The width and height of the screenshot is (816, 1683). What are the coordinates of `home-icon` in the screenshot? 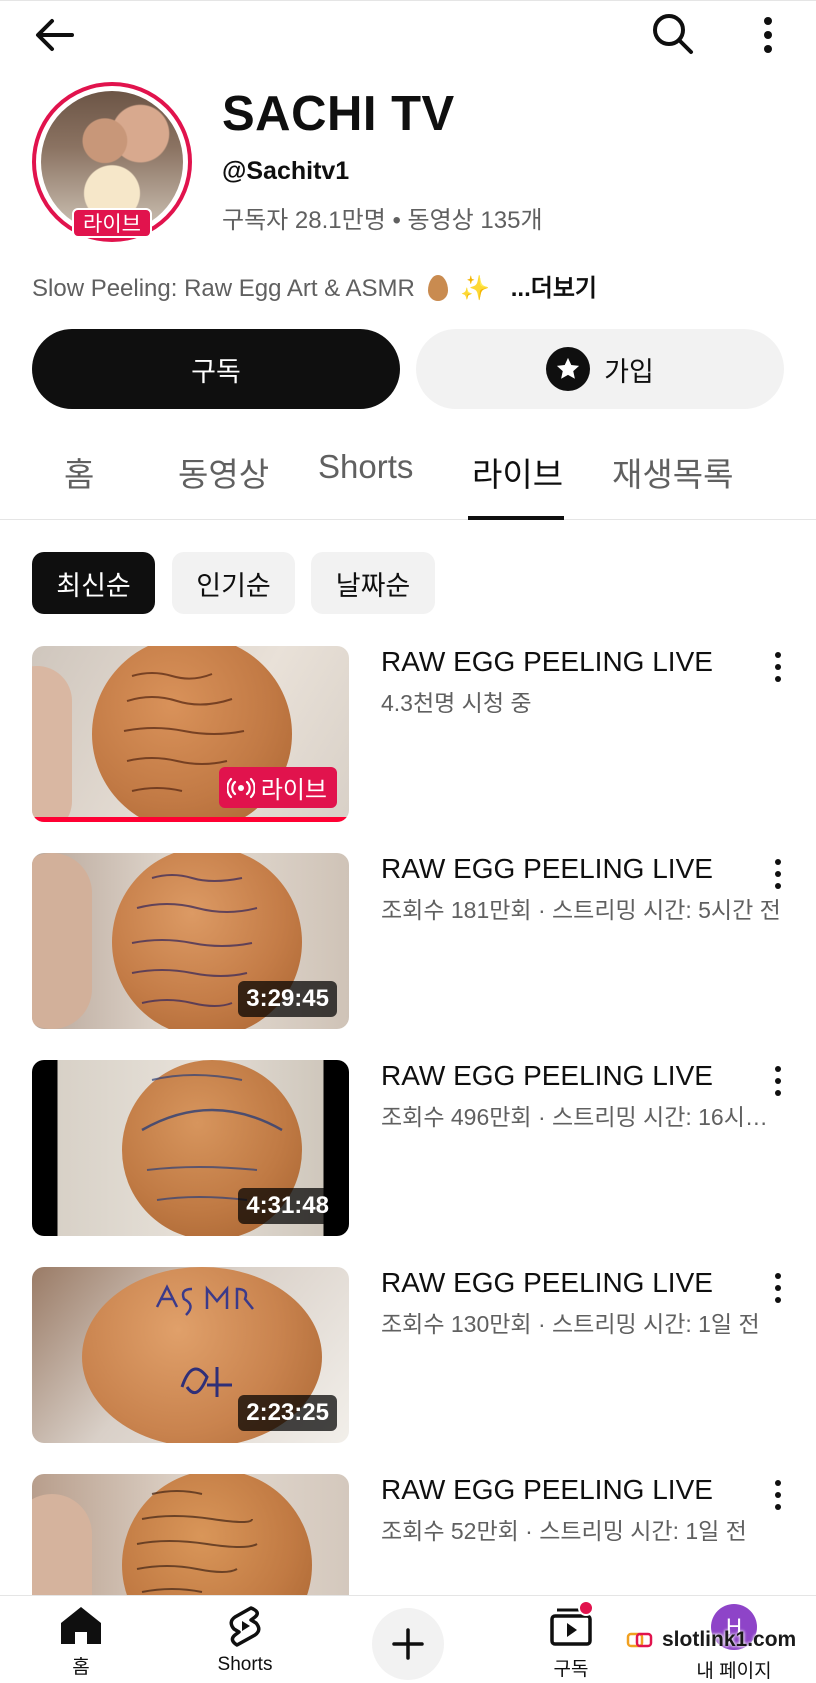 It's located at (81, 1625).